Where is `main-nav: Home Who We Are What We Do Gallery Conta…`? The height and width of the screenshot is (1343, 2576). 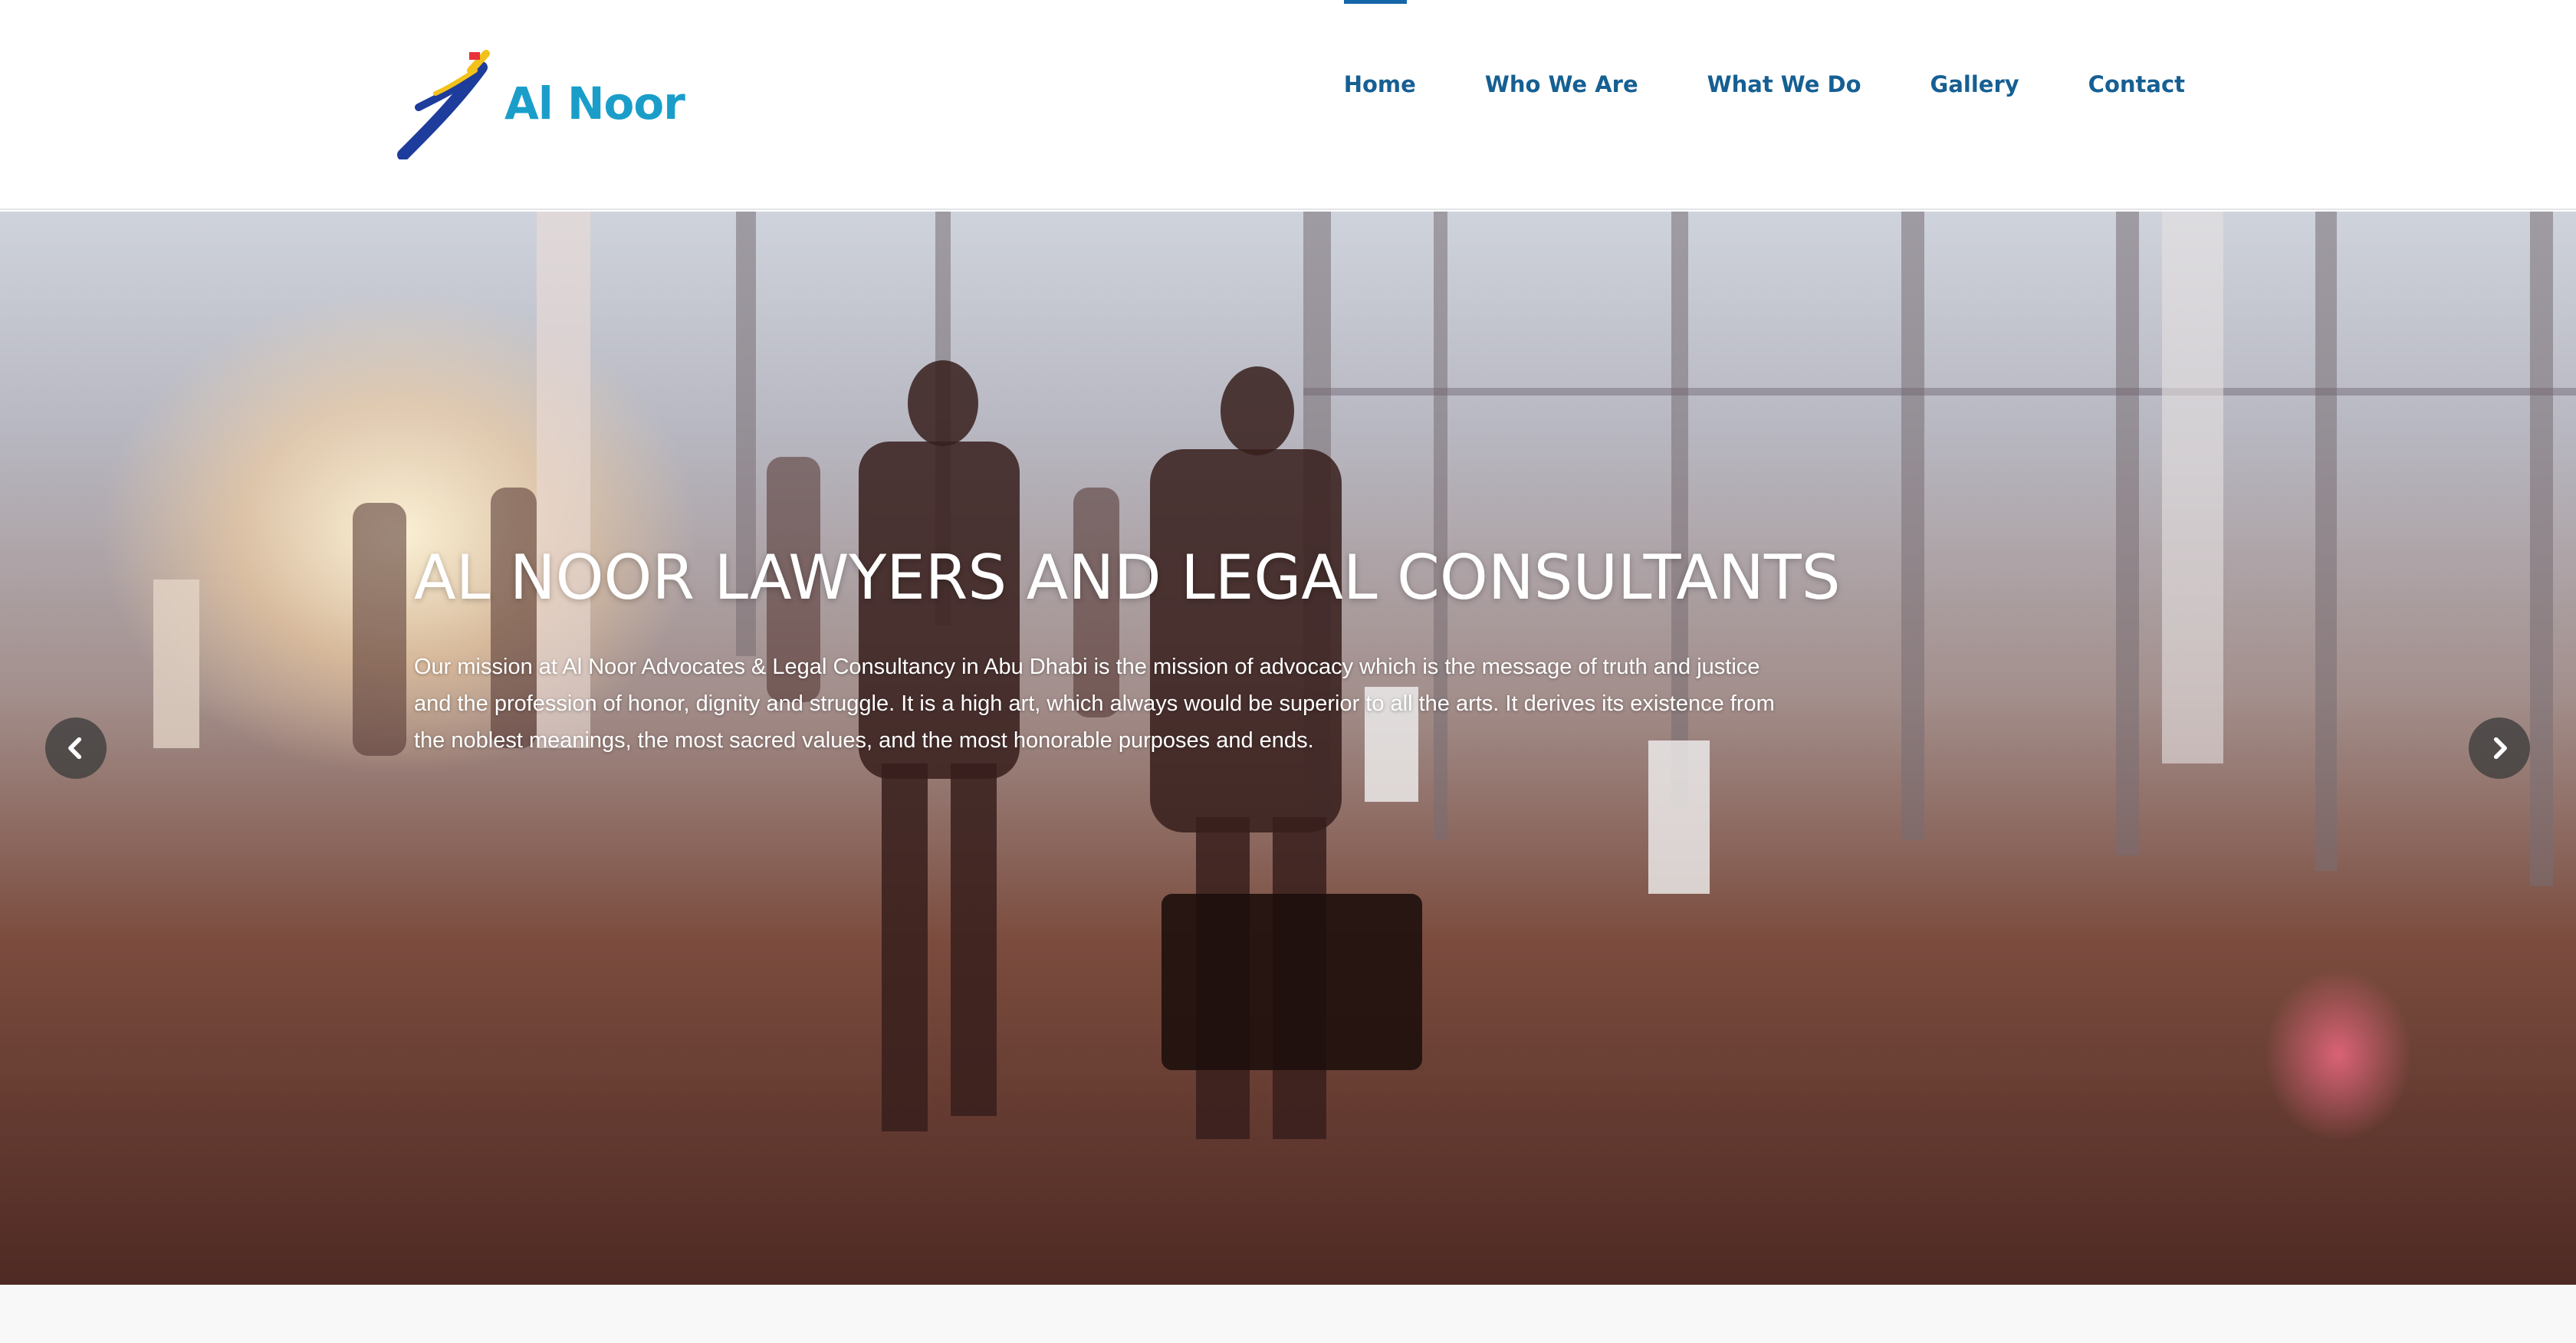
main-nav: Home Who We Are What We Do Gallery Conta… is located at coordinates (1764, 85).